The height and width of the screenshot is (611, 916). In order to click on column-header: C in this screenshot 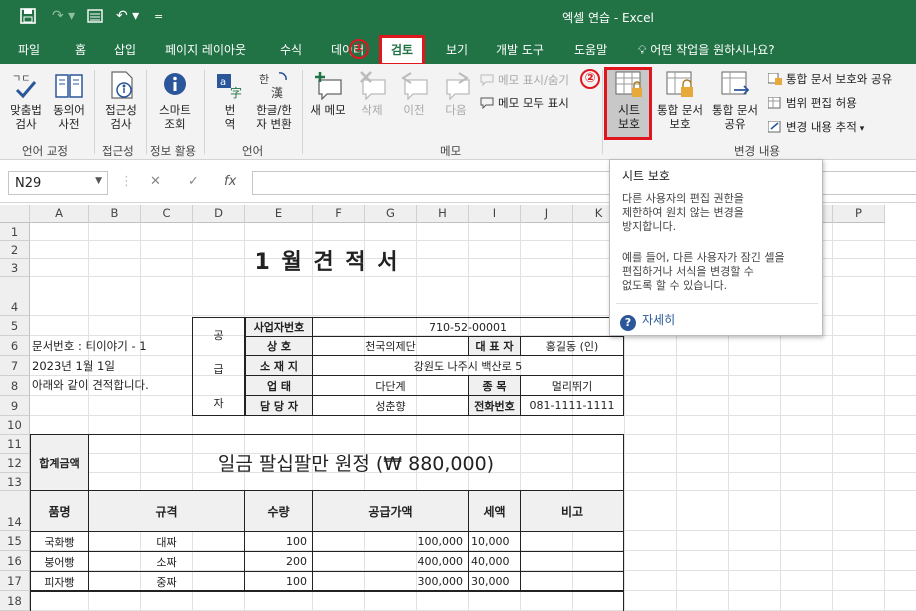, I will do `click(167, 214)`.